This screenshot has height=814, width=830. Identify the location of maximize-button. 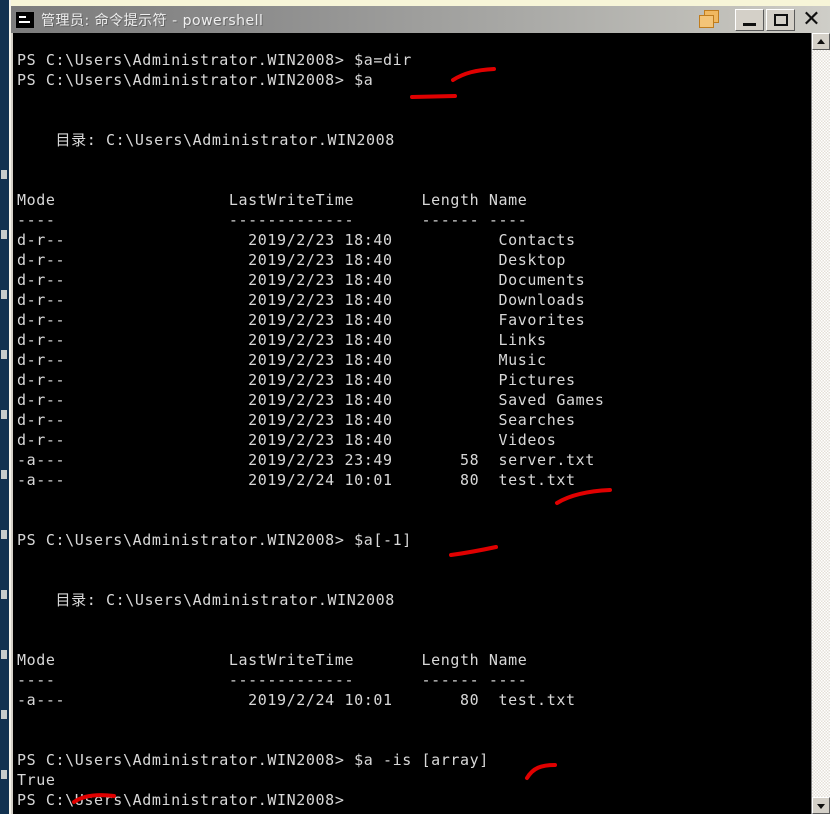
(780, 19).